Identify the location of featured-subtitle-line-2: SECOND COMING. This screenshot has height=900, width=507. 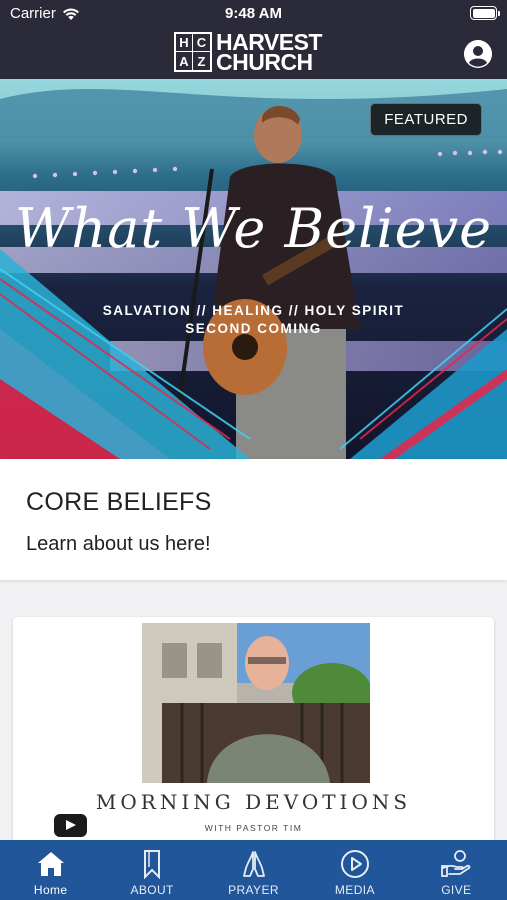
(253, 328).